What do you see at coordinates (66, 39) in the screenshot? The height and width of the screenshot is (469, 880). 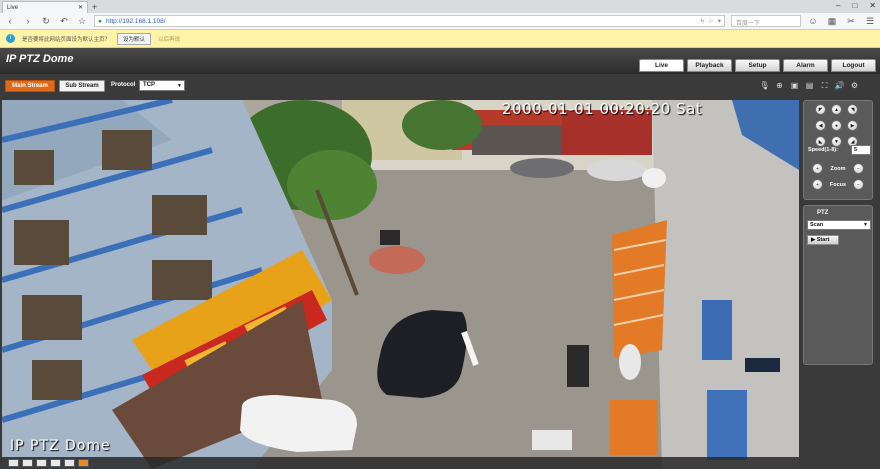 I see `notice-text: 是否要将此网站页面设为默认主页？` at bounding box center [66, 39].